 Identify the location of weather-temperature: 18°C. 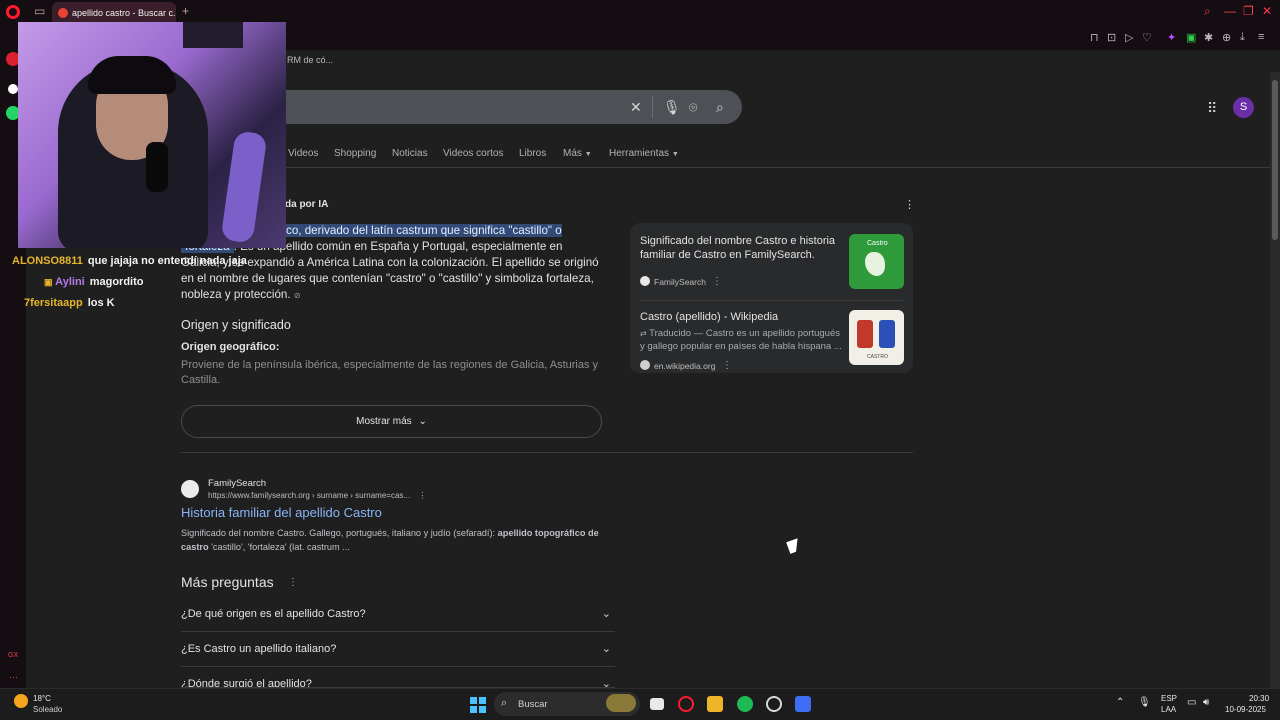
(42, 698).